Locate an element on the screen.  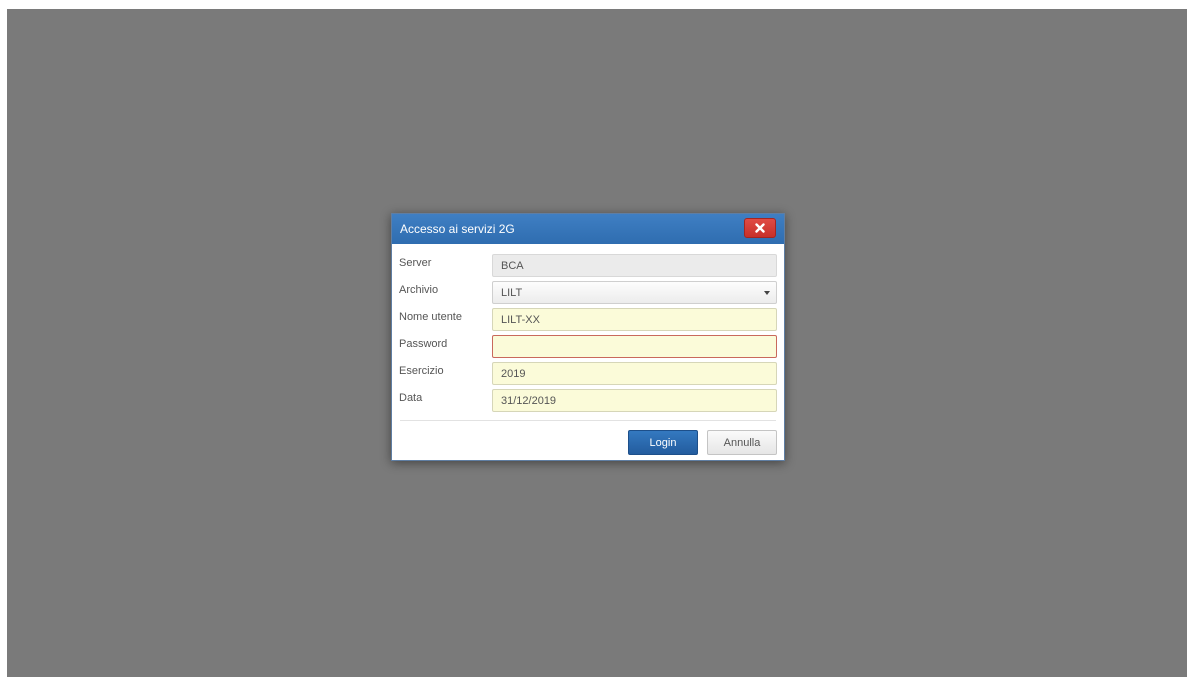
esercizio-label: Esercizio is located at coordinates (421, 371).